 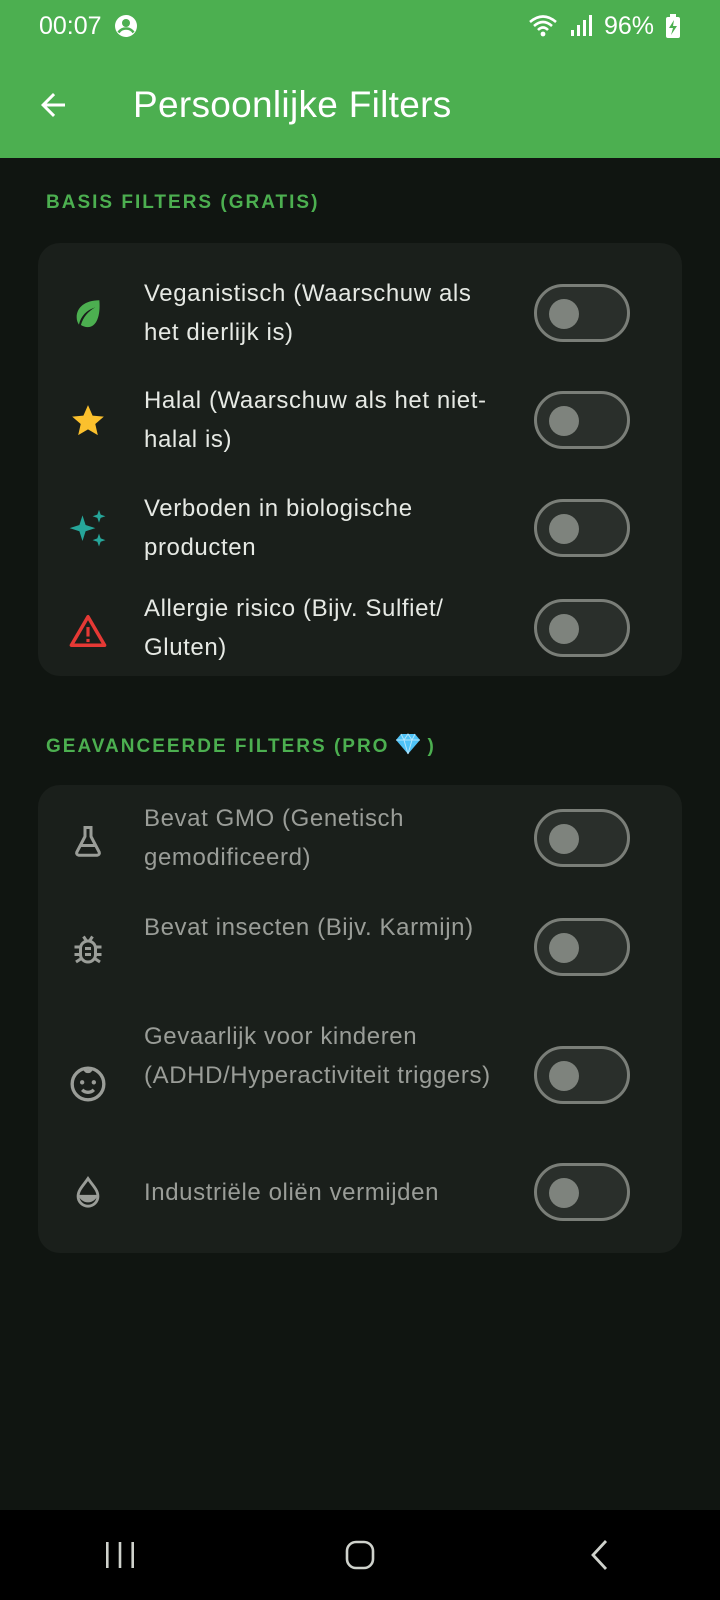 I want to click on status-right: 96%, so click(x=604, y=26).